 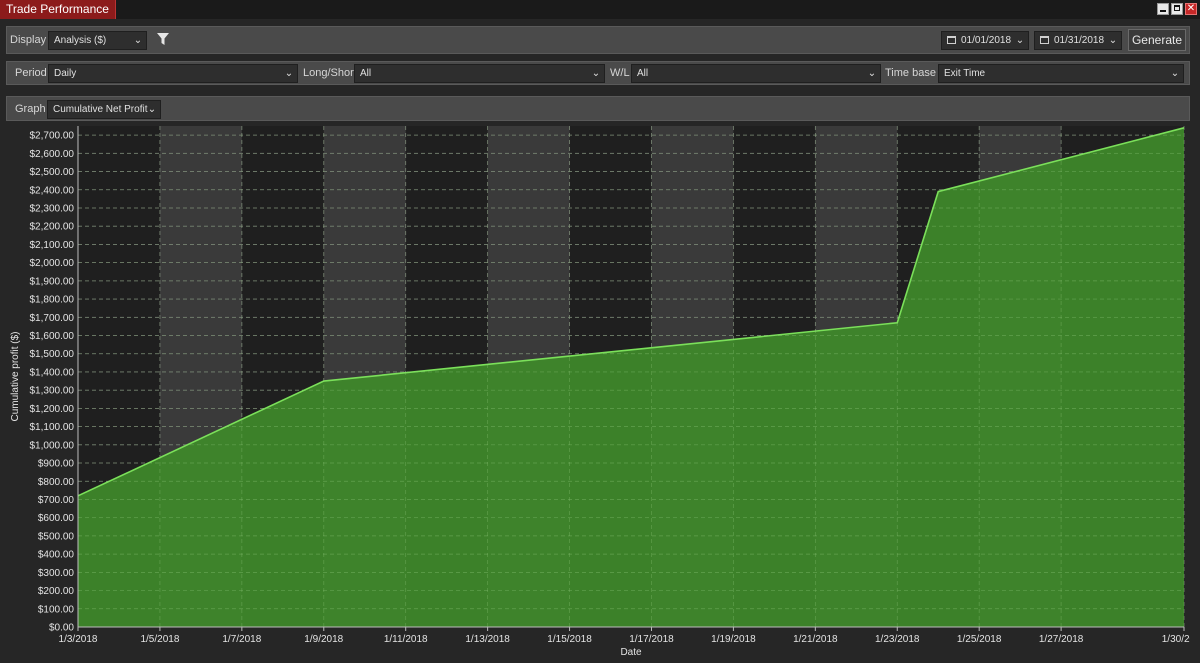 I want to click on y-tick-label: $2,400.00, so click(x=52, y=190).